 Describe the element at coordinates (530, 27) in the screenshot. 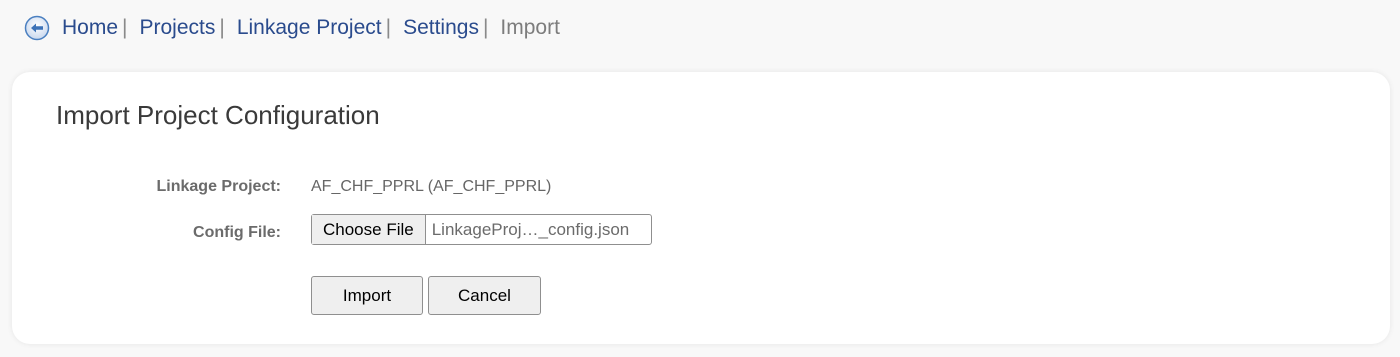

I see `breadcrumb-current: Import` at that location.